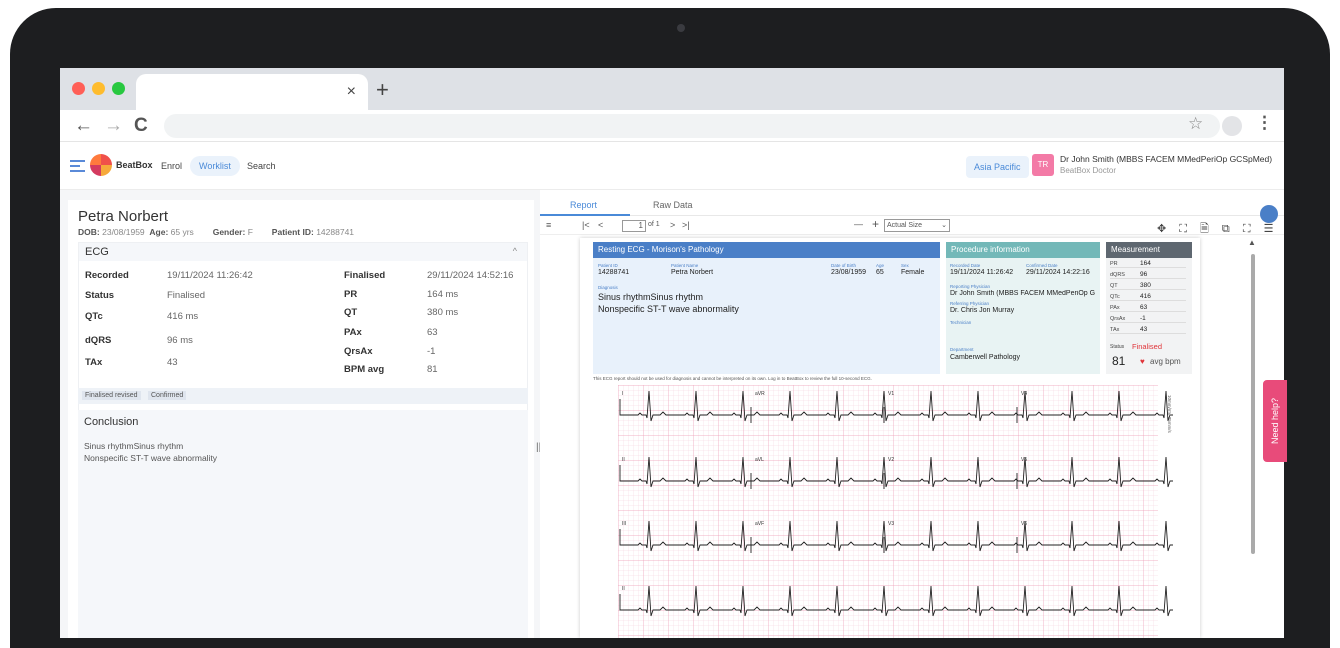  I want to click on heart-icon: ♥, so click(1142, 361).